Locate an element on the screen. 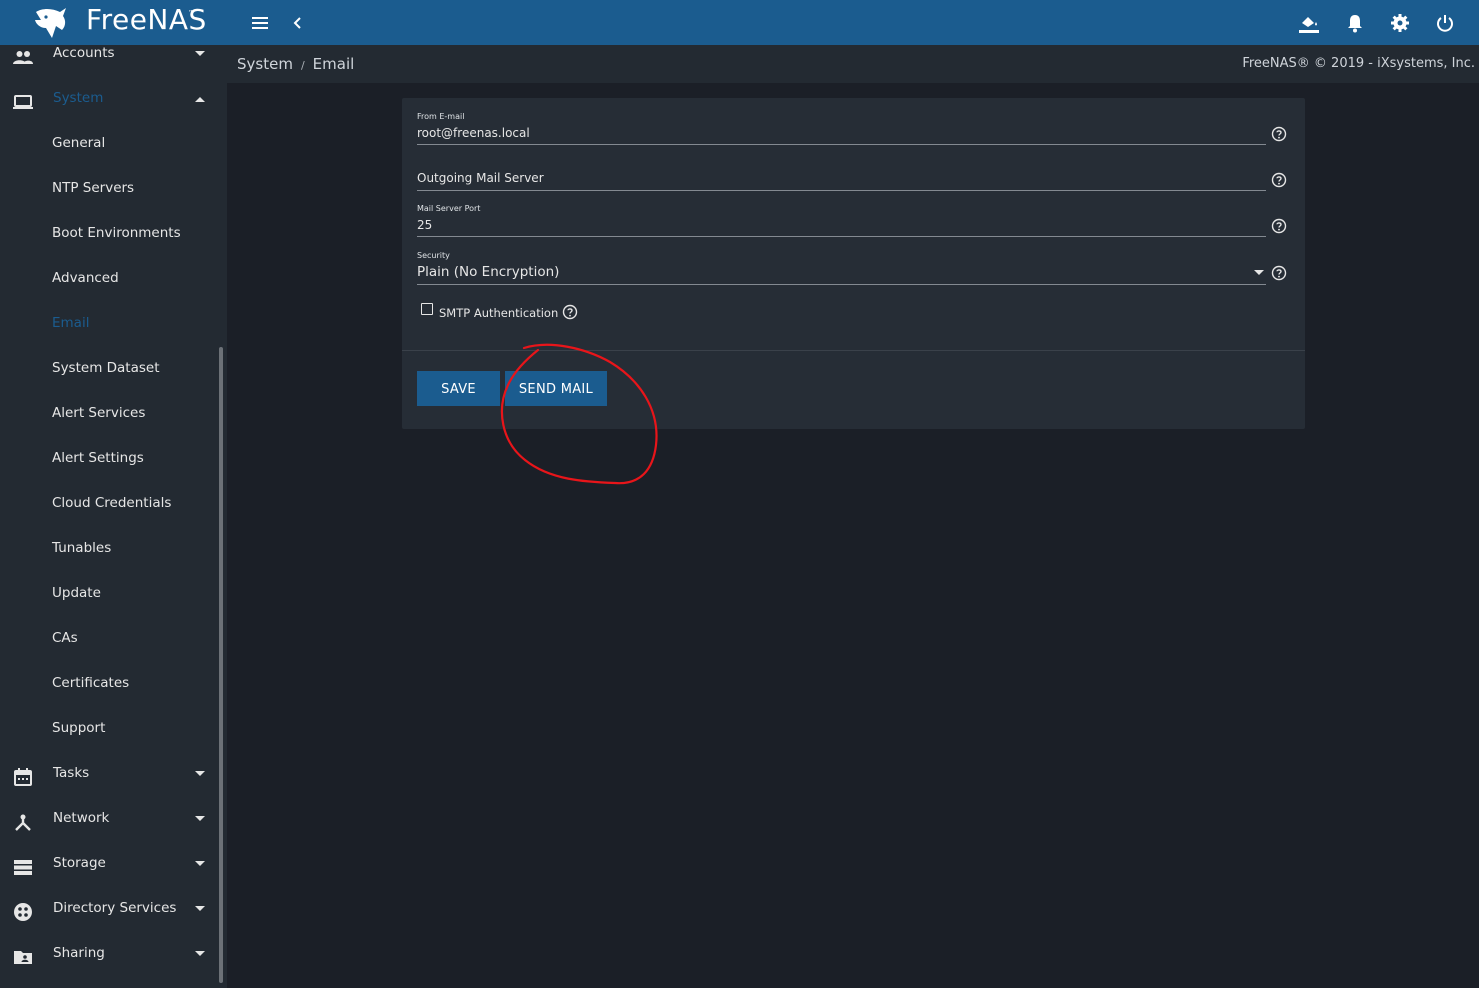  storage-icon is located at coordinates (23, 867).